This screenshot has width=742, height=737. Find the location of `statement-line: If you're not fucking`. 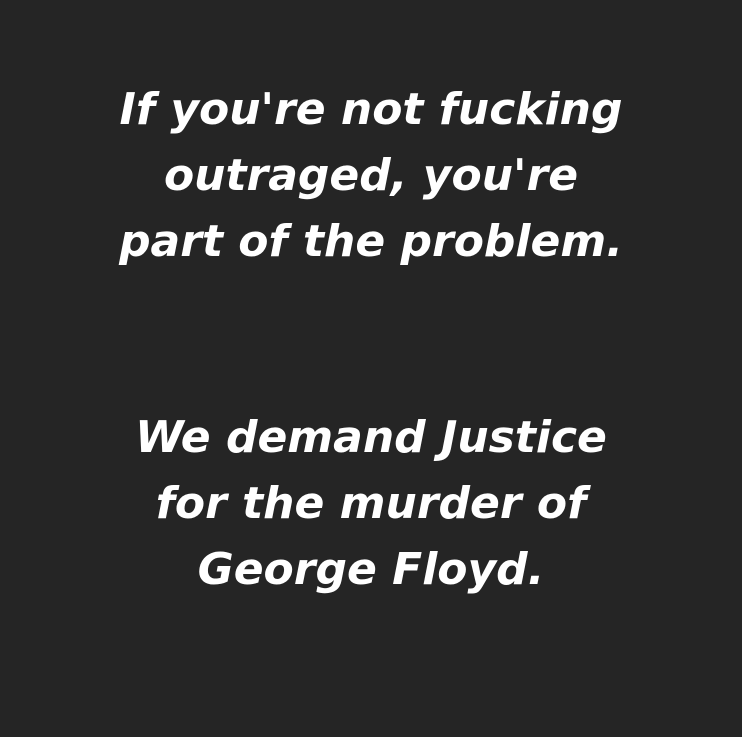

statement-line: If you're not fucking is located at coordinates (371, 109).